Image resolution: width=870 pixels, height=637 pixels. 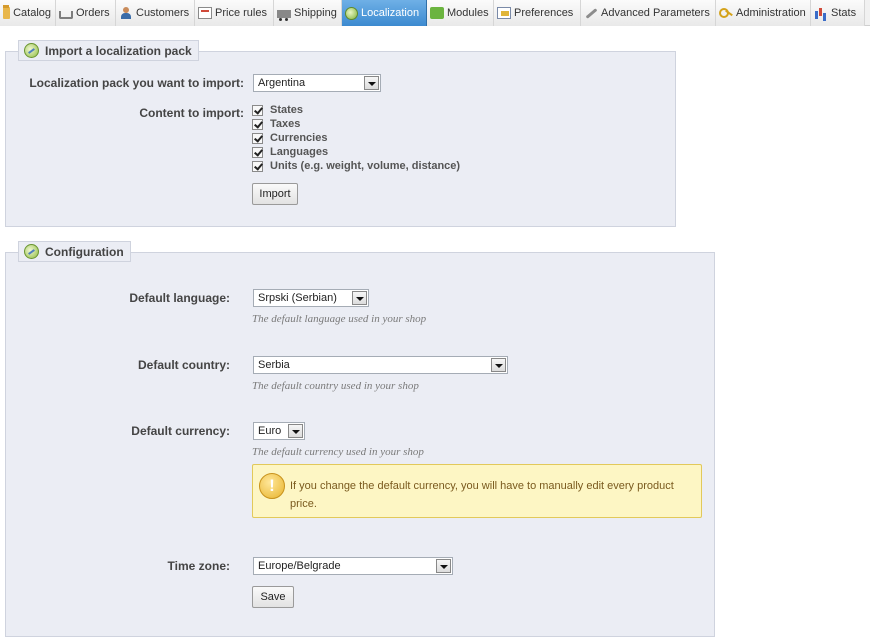 I want to click on import-button: Import, so click(x=275, y=194).